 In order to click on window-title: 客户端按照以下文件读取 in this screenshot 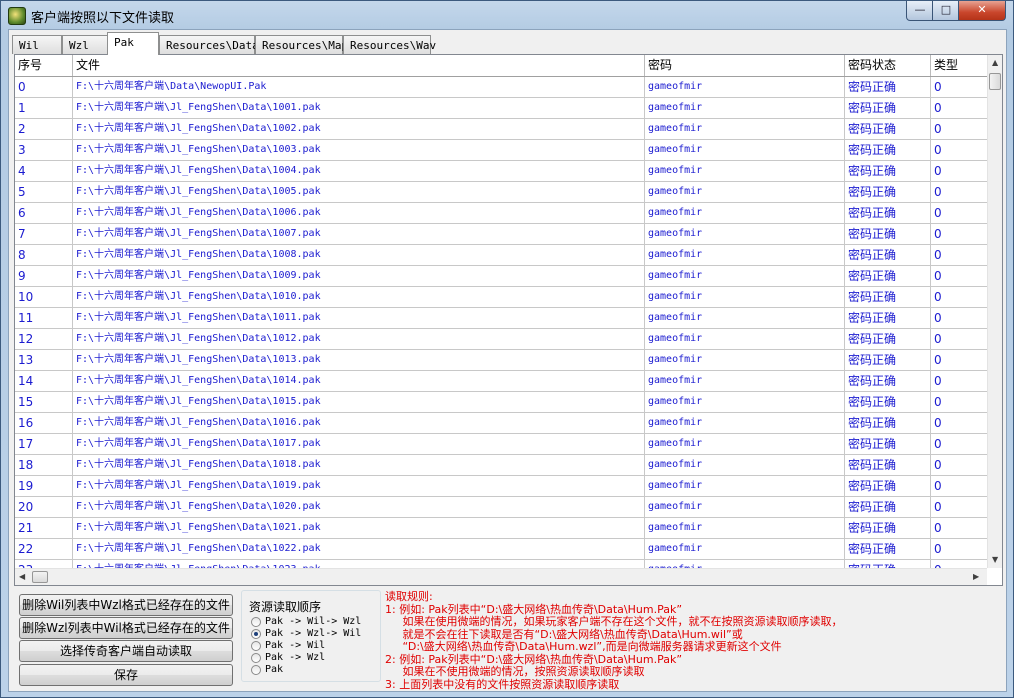, I will do `click(103, 18)`.